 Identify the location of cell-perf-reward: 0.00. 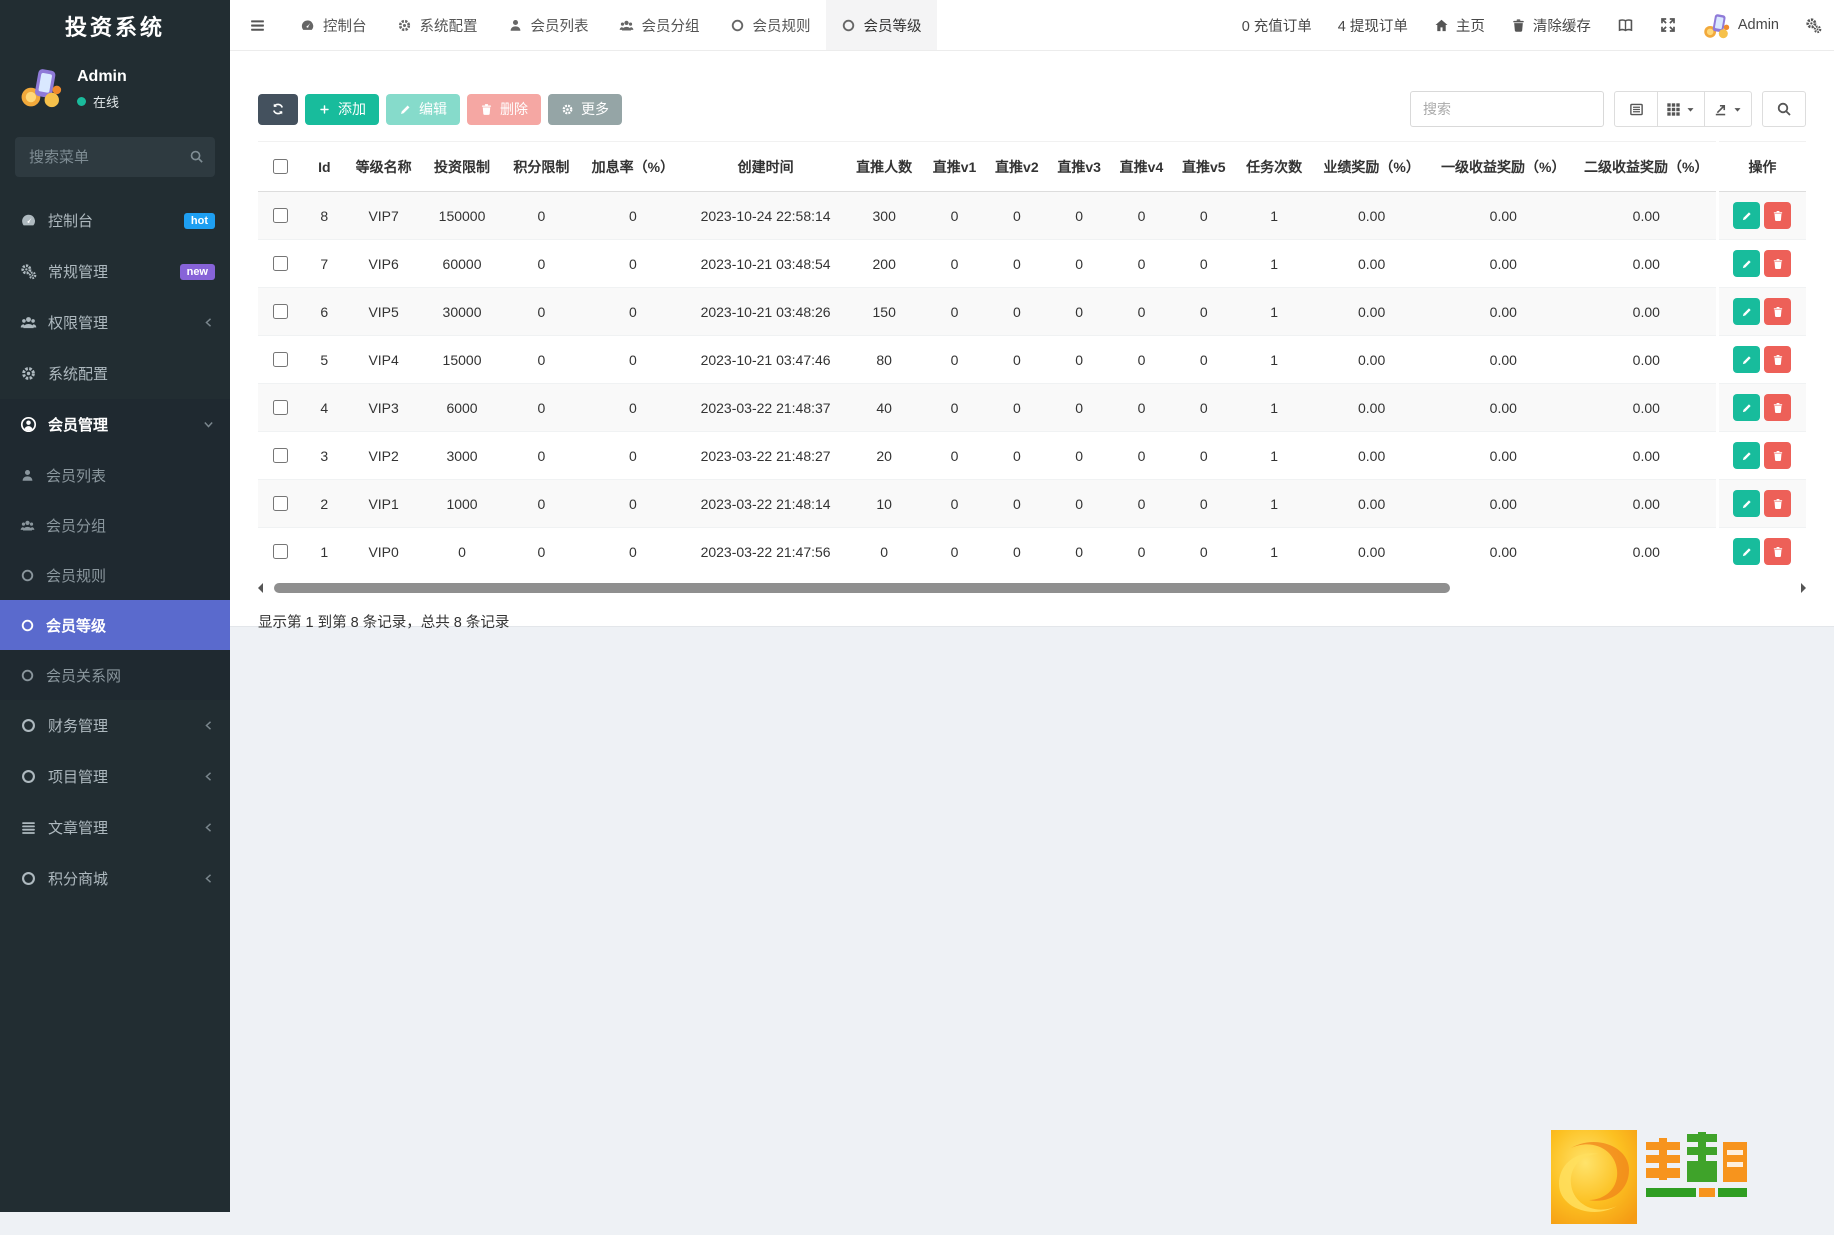
(1371, 503).